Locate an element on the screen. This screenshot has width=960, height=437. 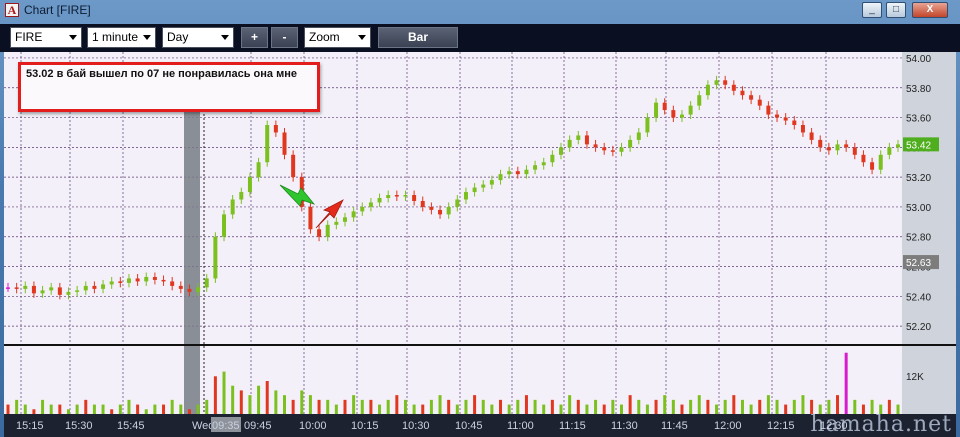
time-tick-label: 15:30 is located at coordinates (79, 426).